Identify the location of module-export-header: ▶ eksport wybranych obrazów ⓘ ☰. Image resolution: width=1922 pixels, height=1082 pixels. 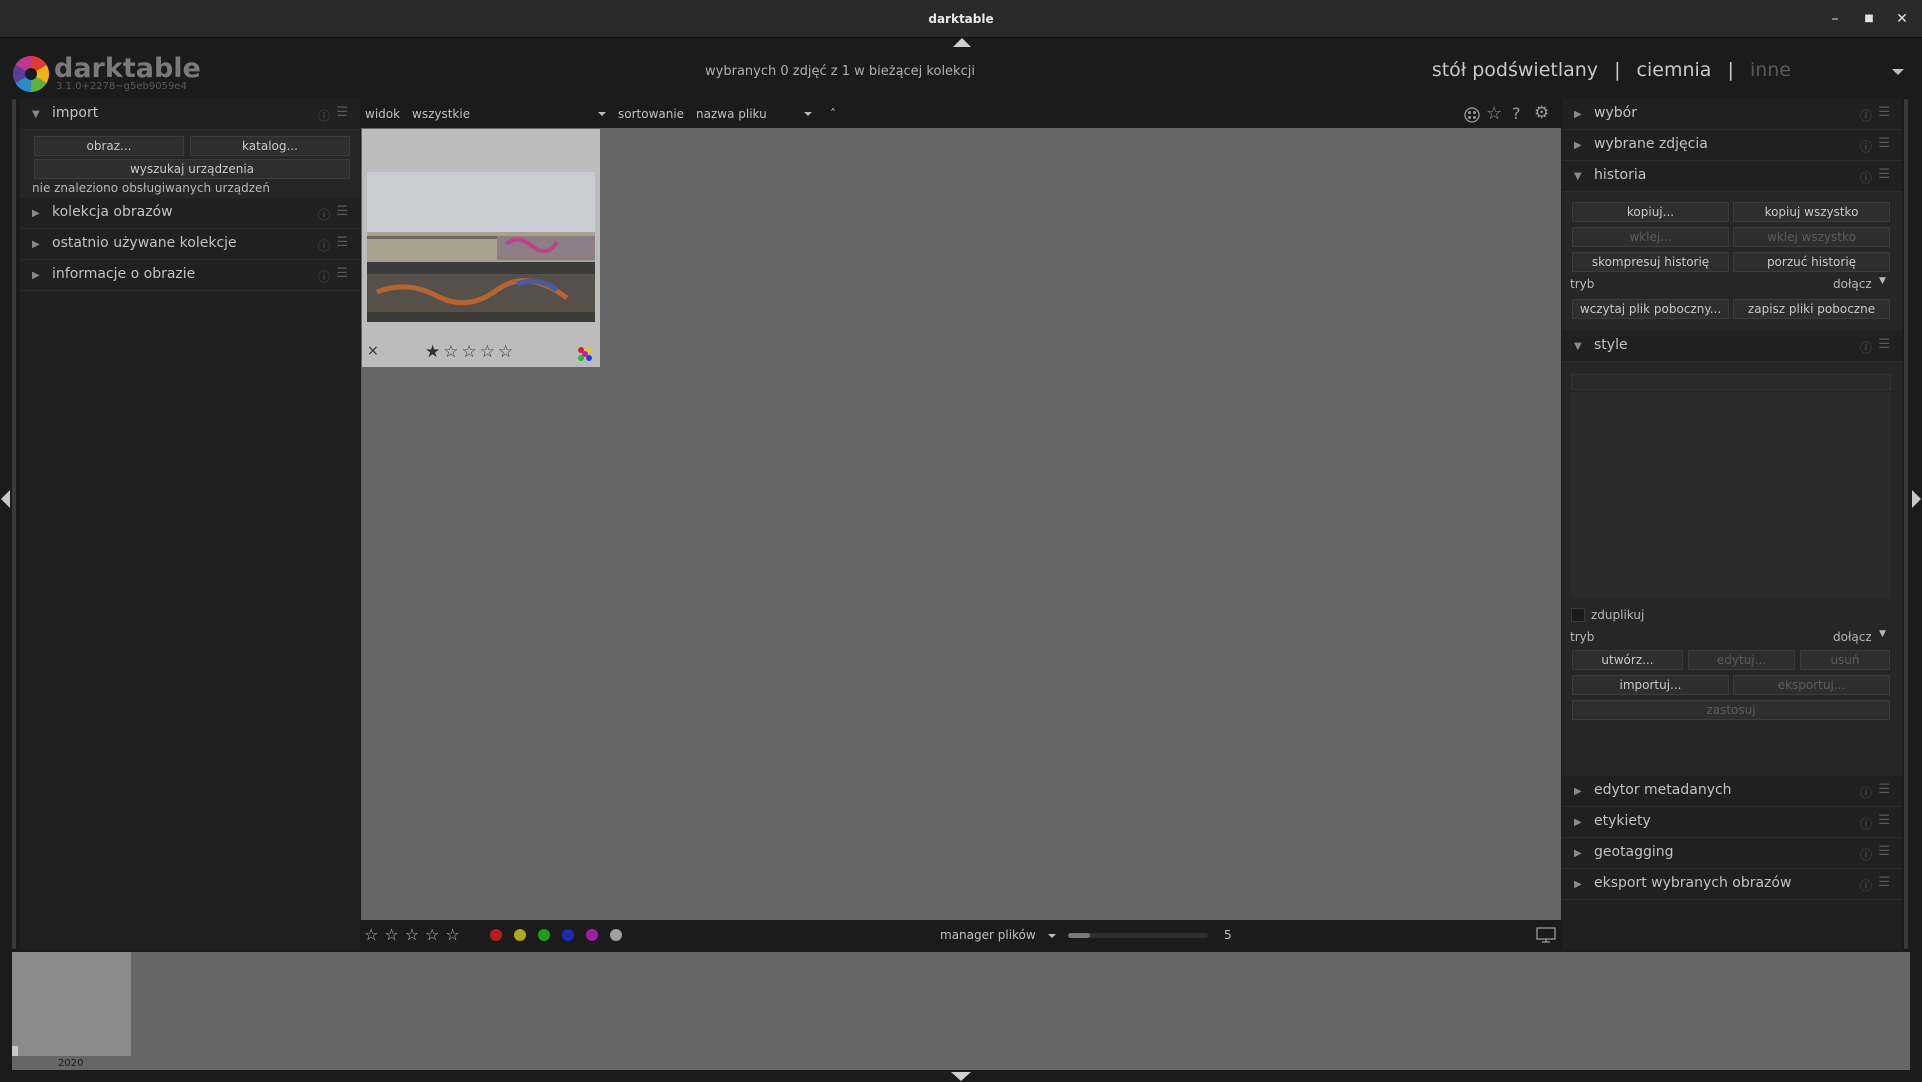
(1732, 884).